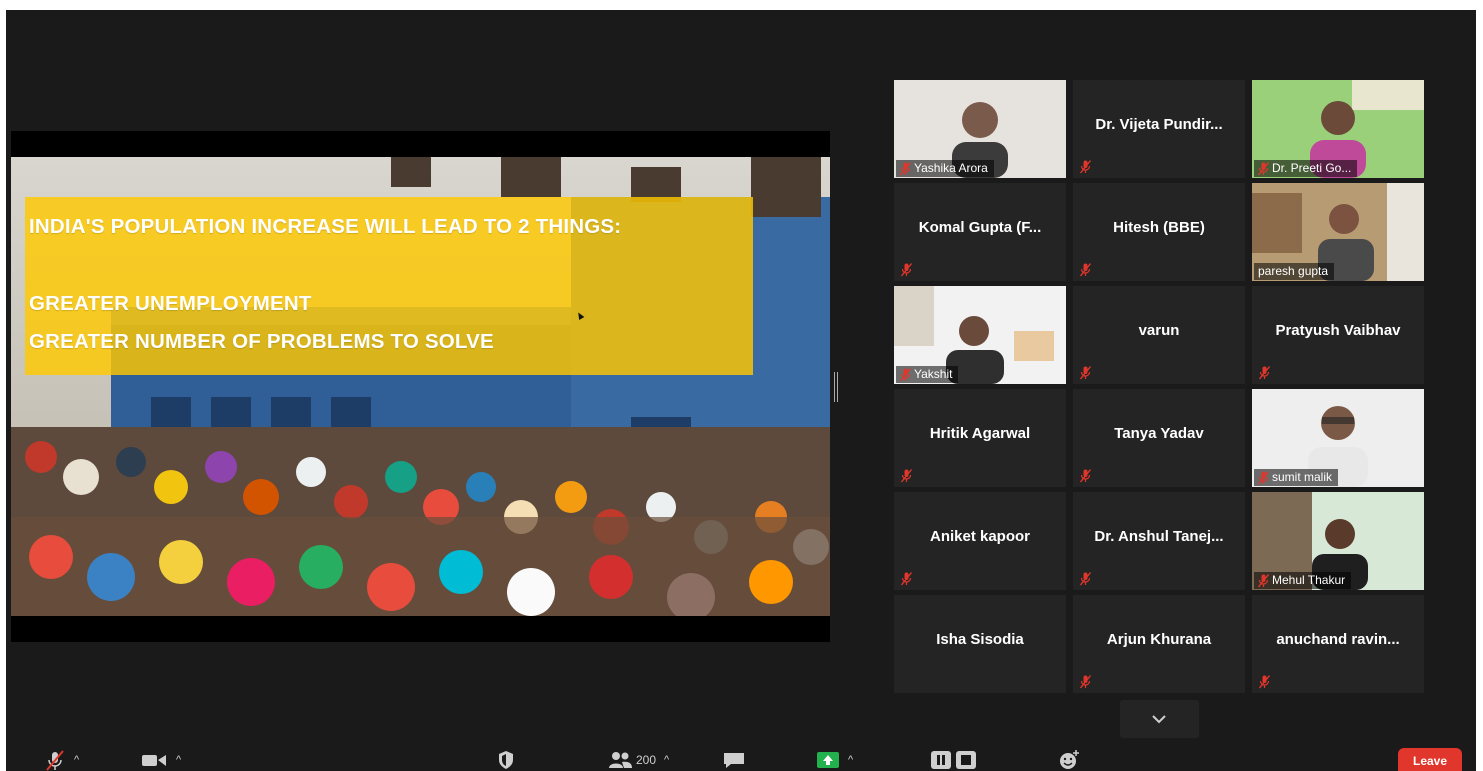 The height and width of the screenshot is (771, 1483). I want to click on participant-name-label: Yakshit, so click(927, 374).